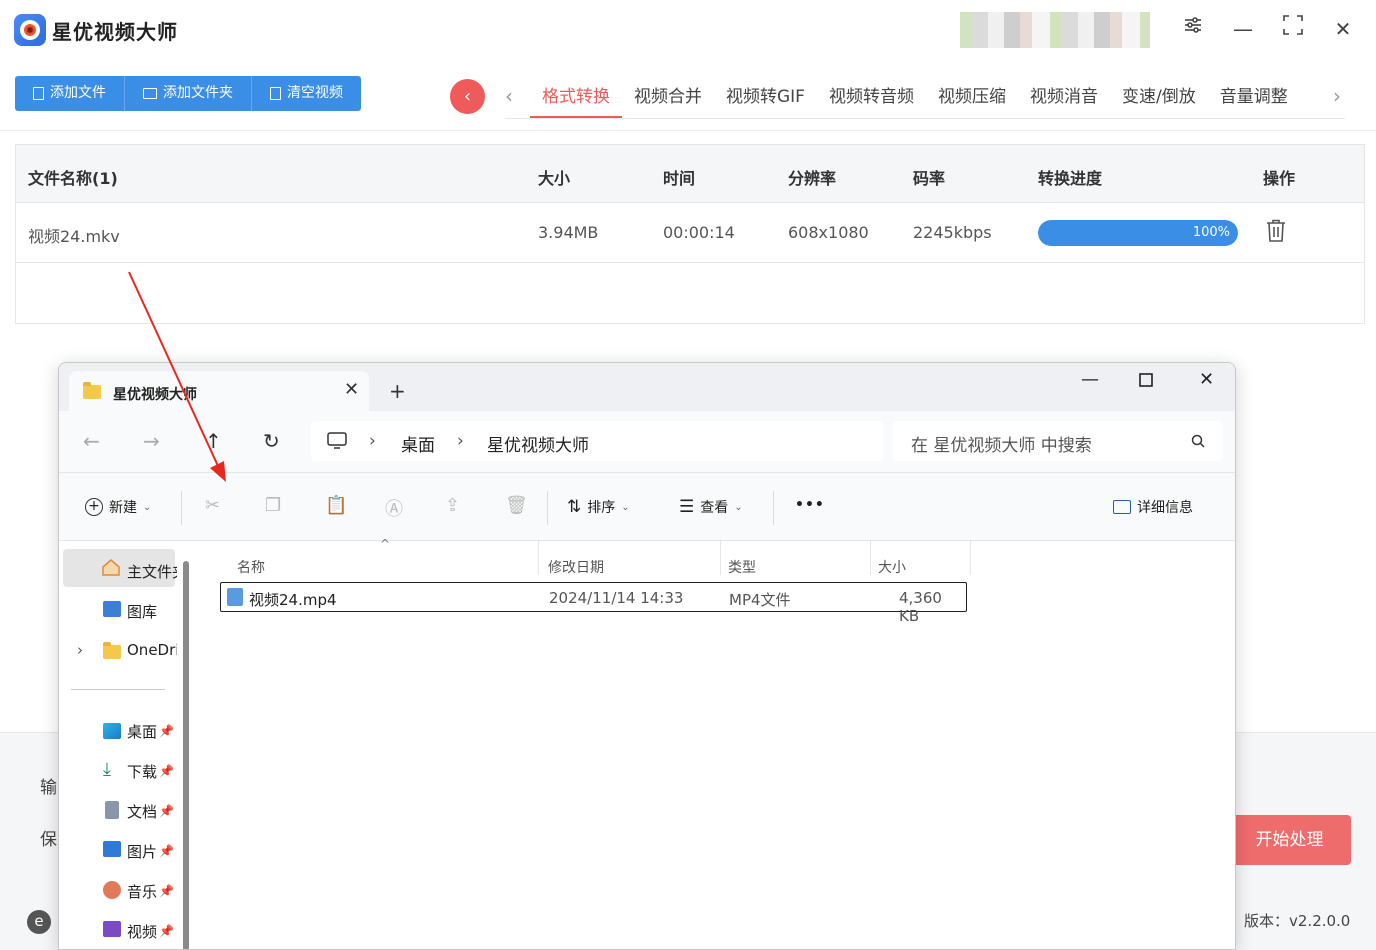 This screenshot has width=1376, height=950. What do you see at coordinates (509, 96) in the screenshot?
I see `tabs-prev-icon: ‹` at bounding box center [509, 96].